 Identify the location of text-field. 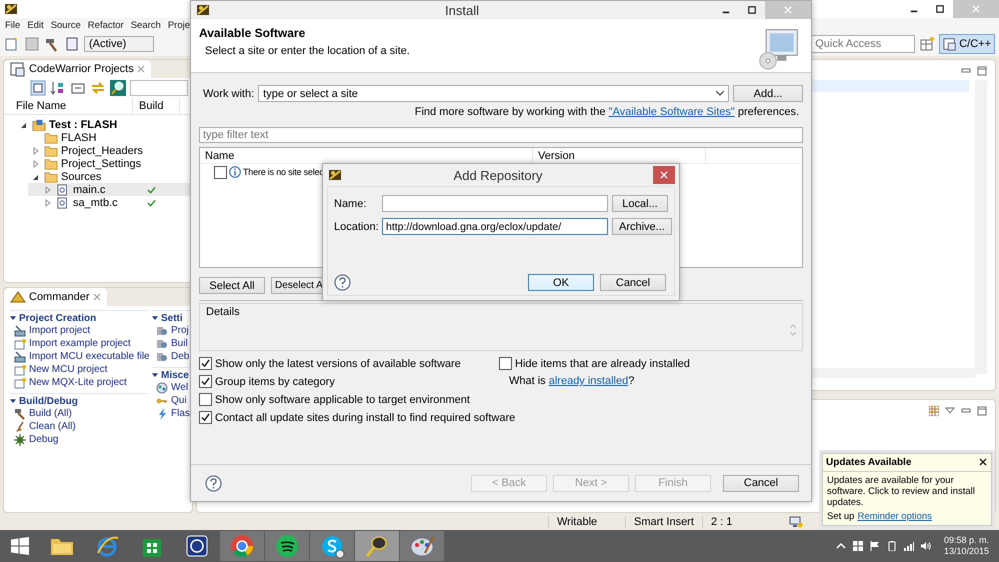
(495, 203).